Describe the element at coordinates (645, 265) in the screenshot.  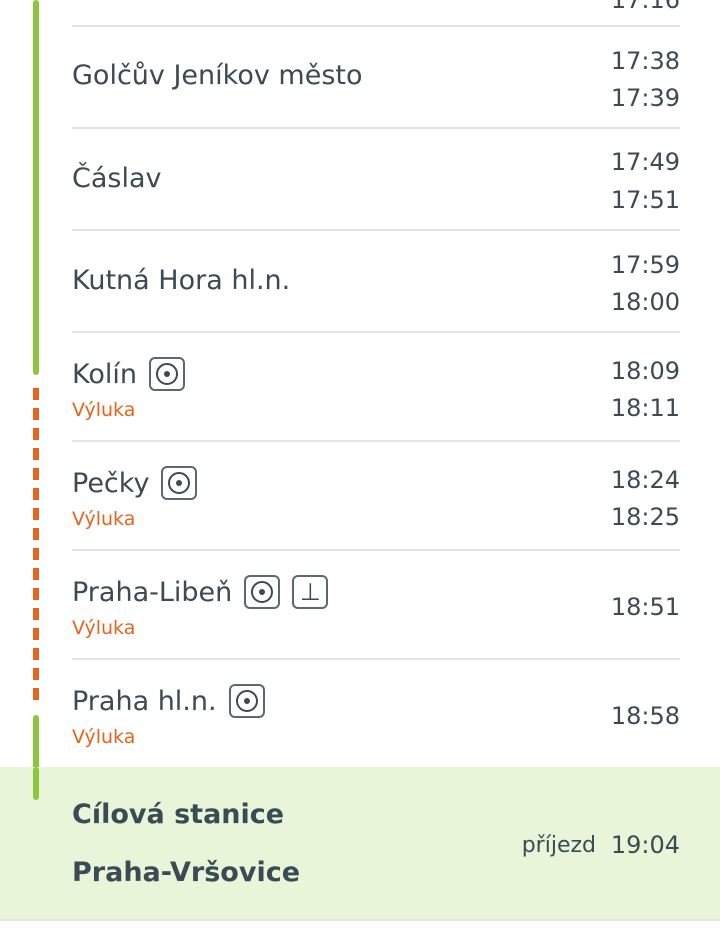
I see `arrival-time: 17:59` at that location.